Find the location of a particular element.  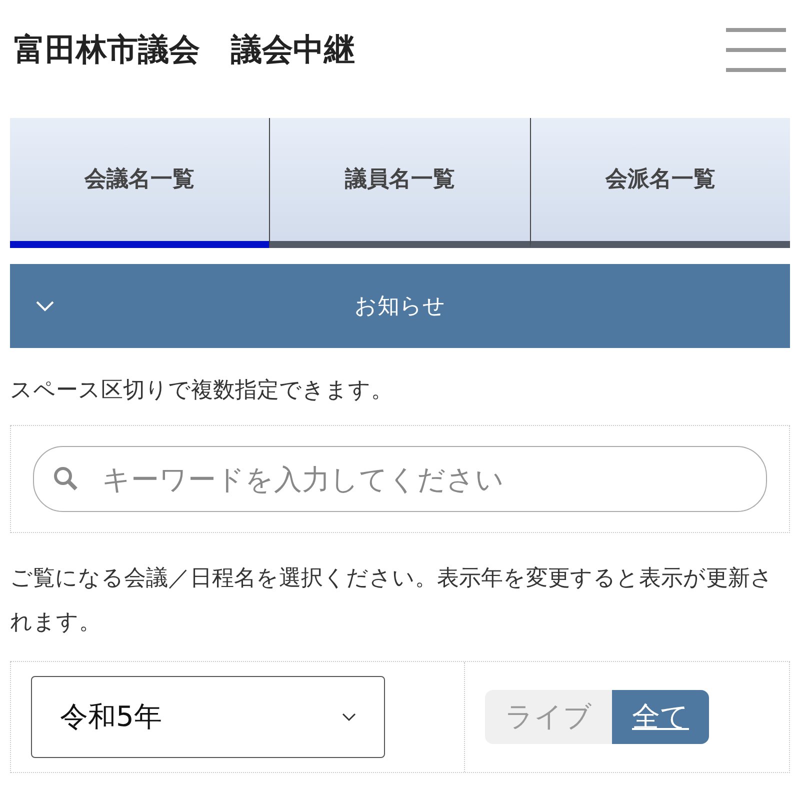

search-icon is located at coordinates (66, 479).